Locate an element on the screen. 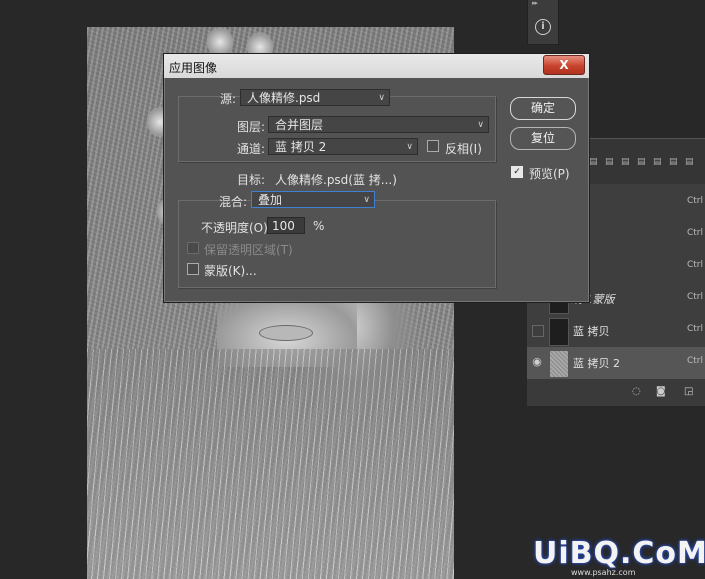  opacity-input: 100 is located at coordinates (286, 225).